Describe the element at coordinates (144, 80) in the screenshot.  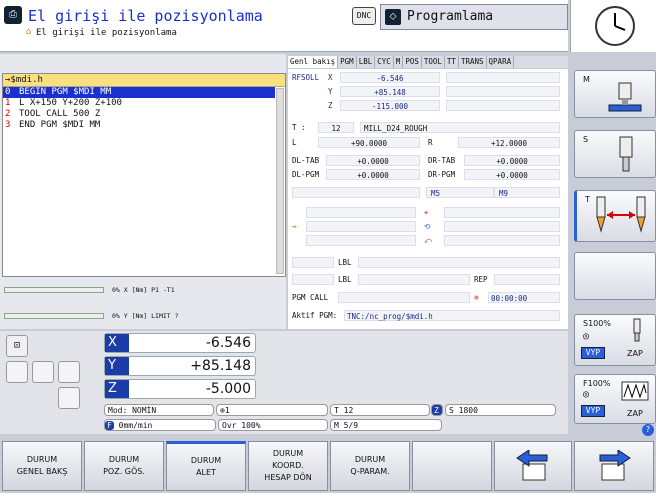
I see `file-name: →$mdi.h` at that location.